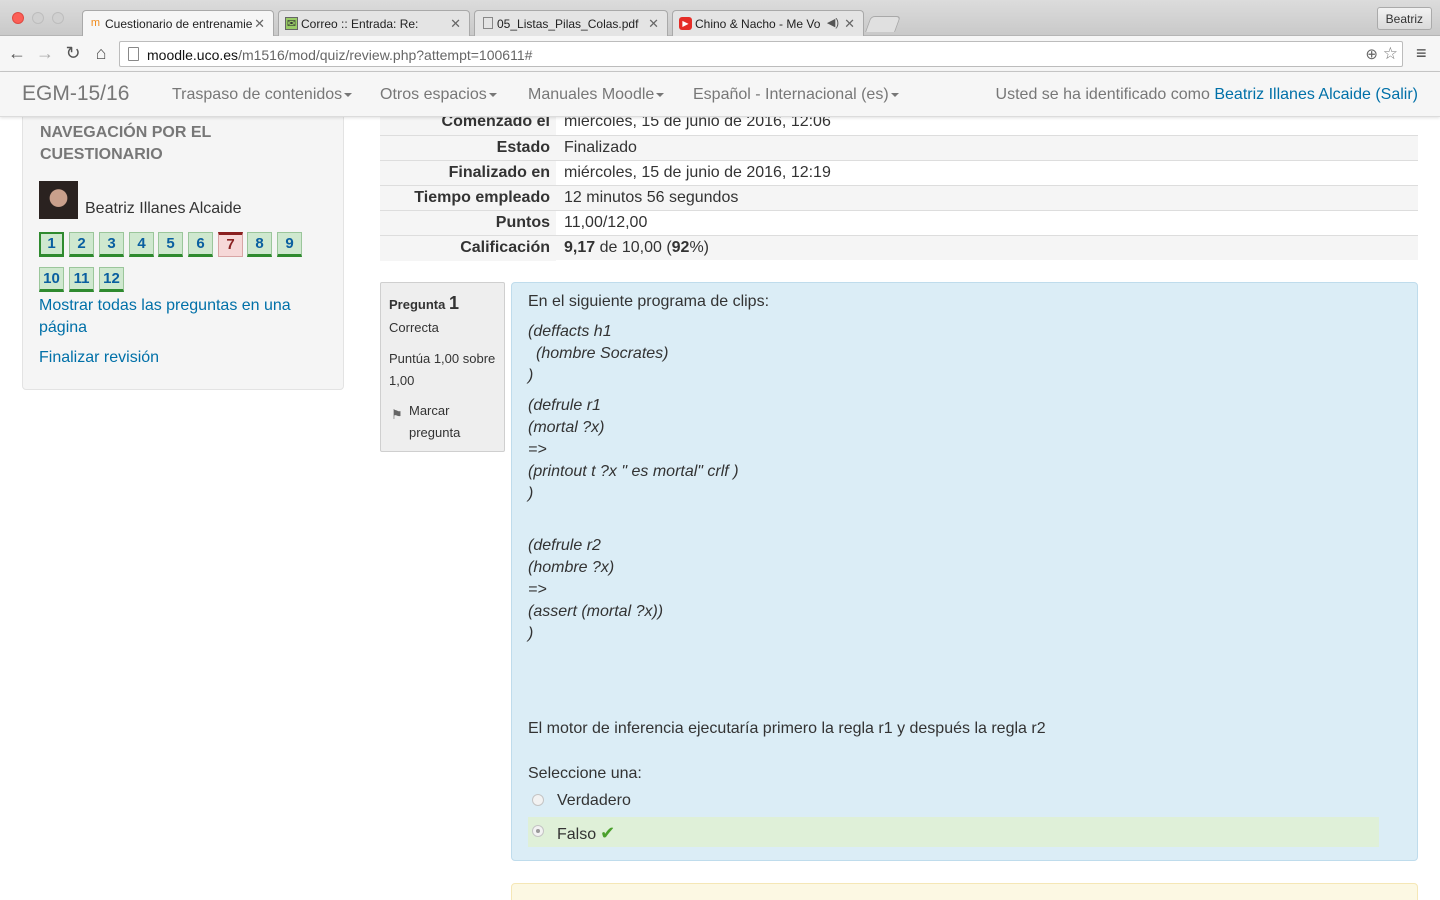 This screenshot has width=1440, height=900. I want to click on back-arrow-icon: ←, so click(17, 53).